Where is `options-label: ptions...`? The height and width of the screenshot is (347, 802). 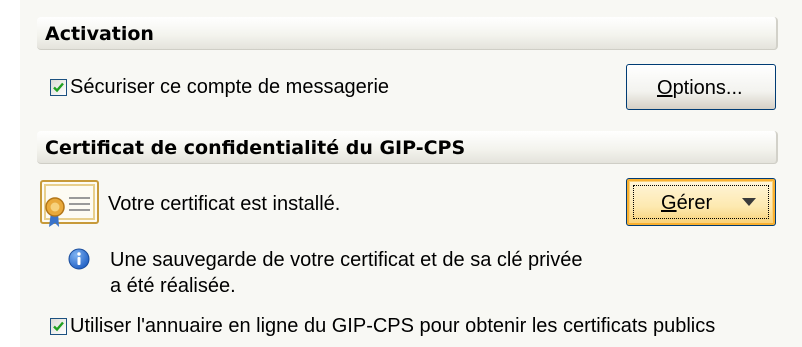 options-label: ptions... is located at coordinates (707, 88).